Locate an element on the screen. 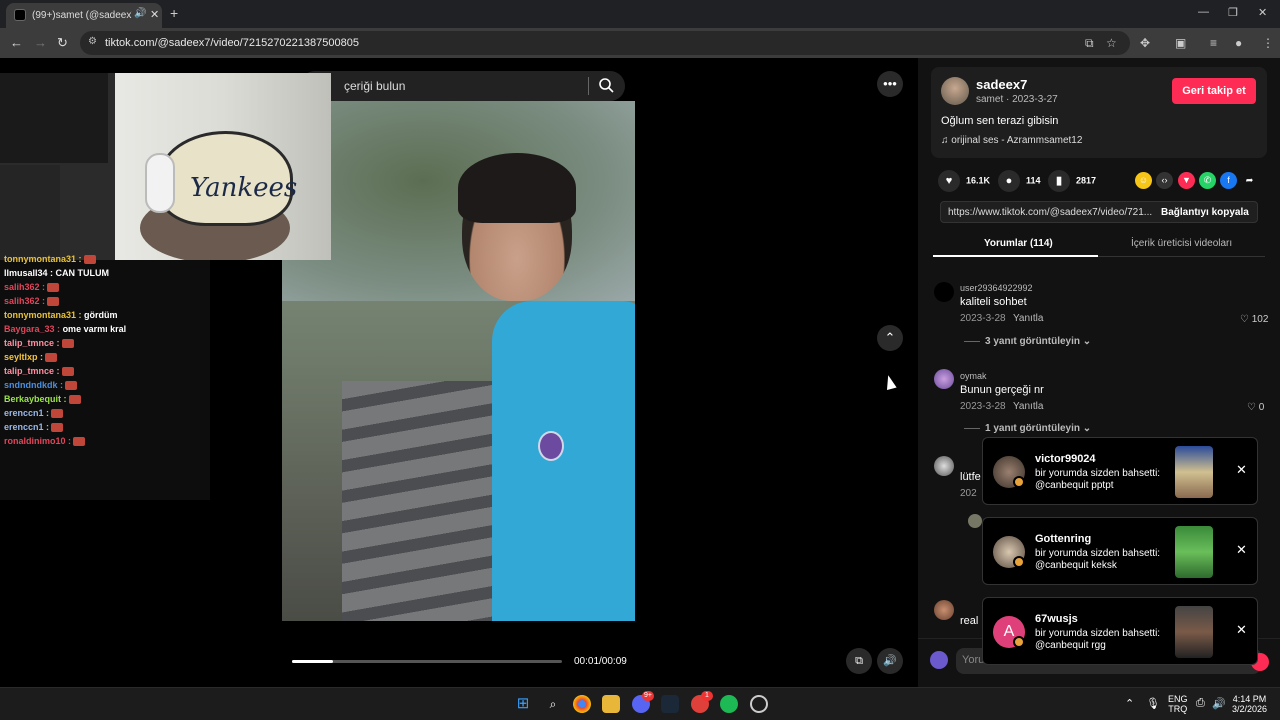  file-explorer-icon is located at coordinates (611, 704).